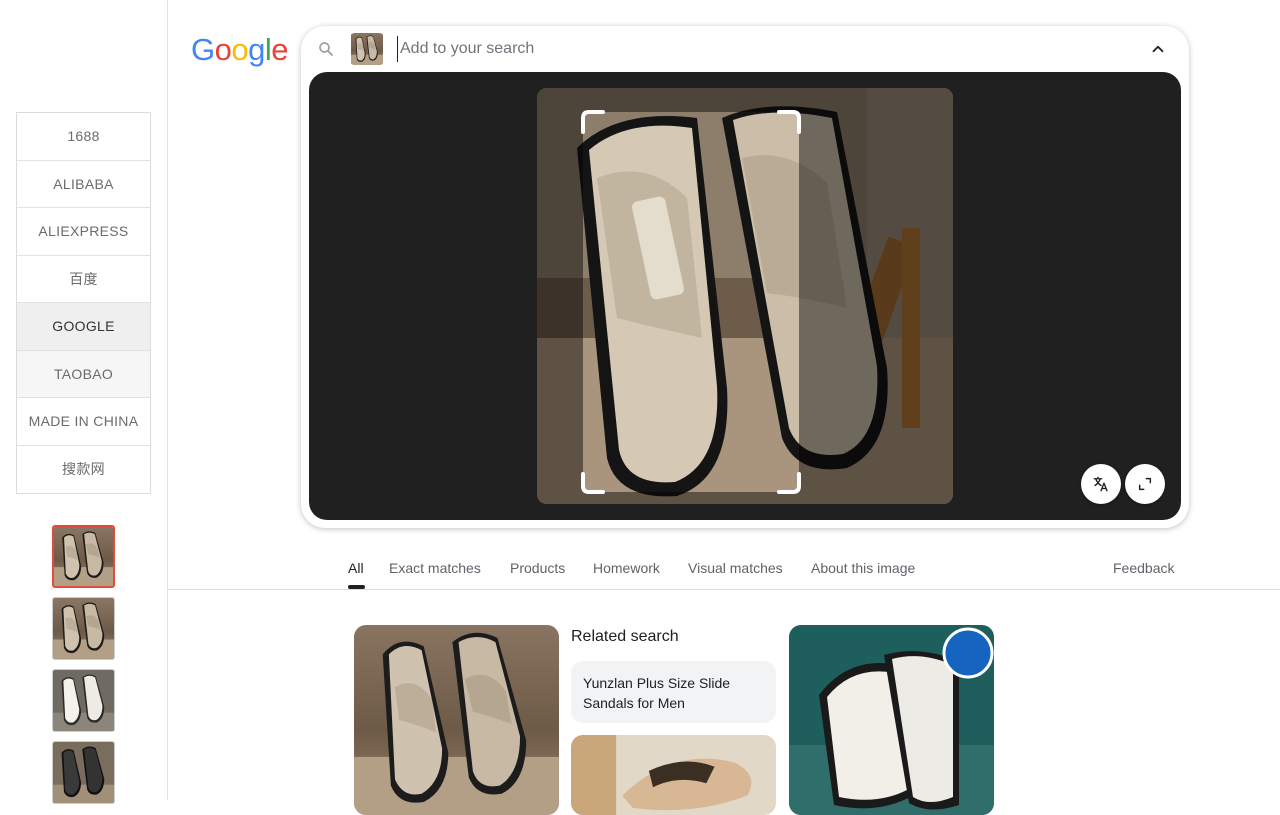 This screenshot has height=815, width=1280. Describe the element at coordinates (83, 422) in the screenshot. I see `engine-made-in-china: MADE IN CHINA` at that location.